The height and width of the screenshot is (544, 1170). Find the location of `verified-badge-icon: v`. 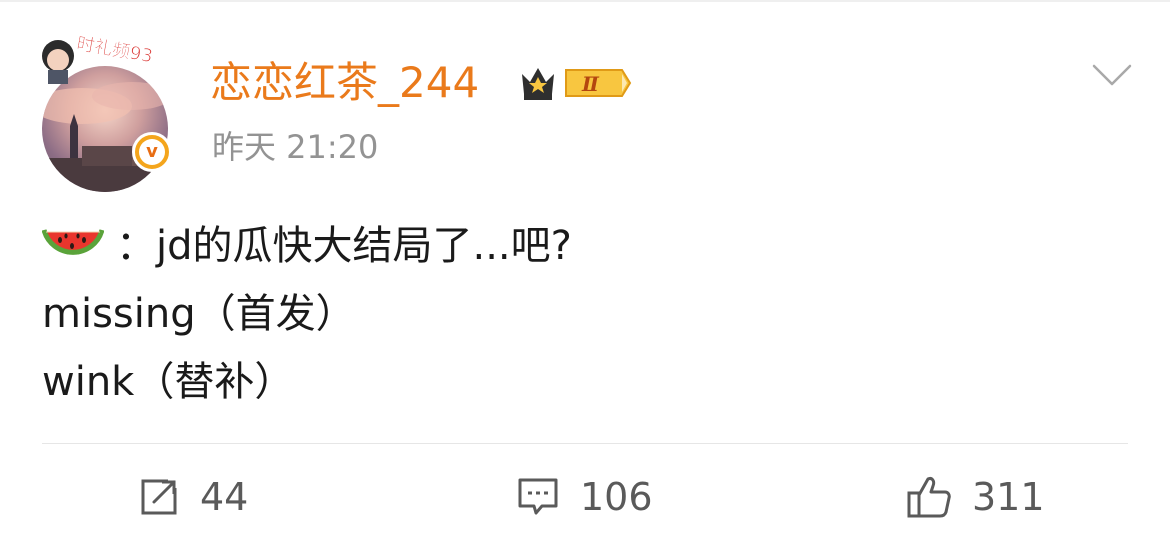

verified-badge-icon: v is located at coordinates (152, 152).